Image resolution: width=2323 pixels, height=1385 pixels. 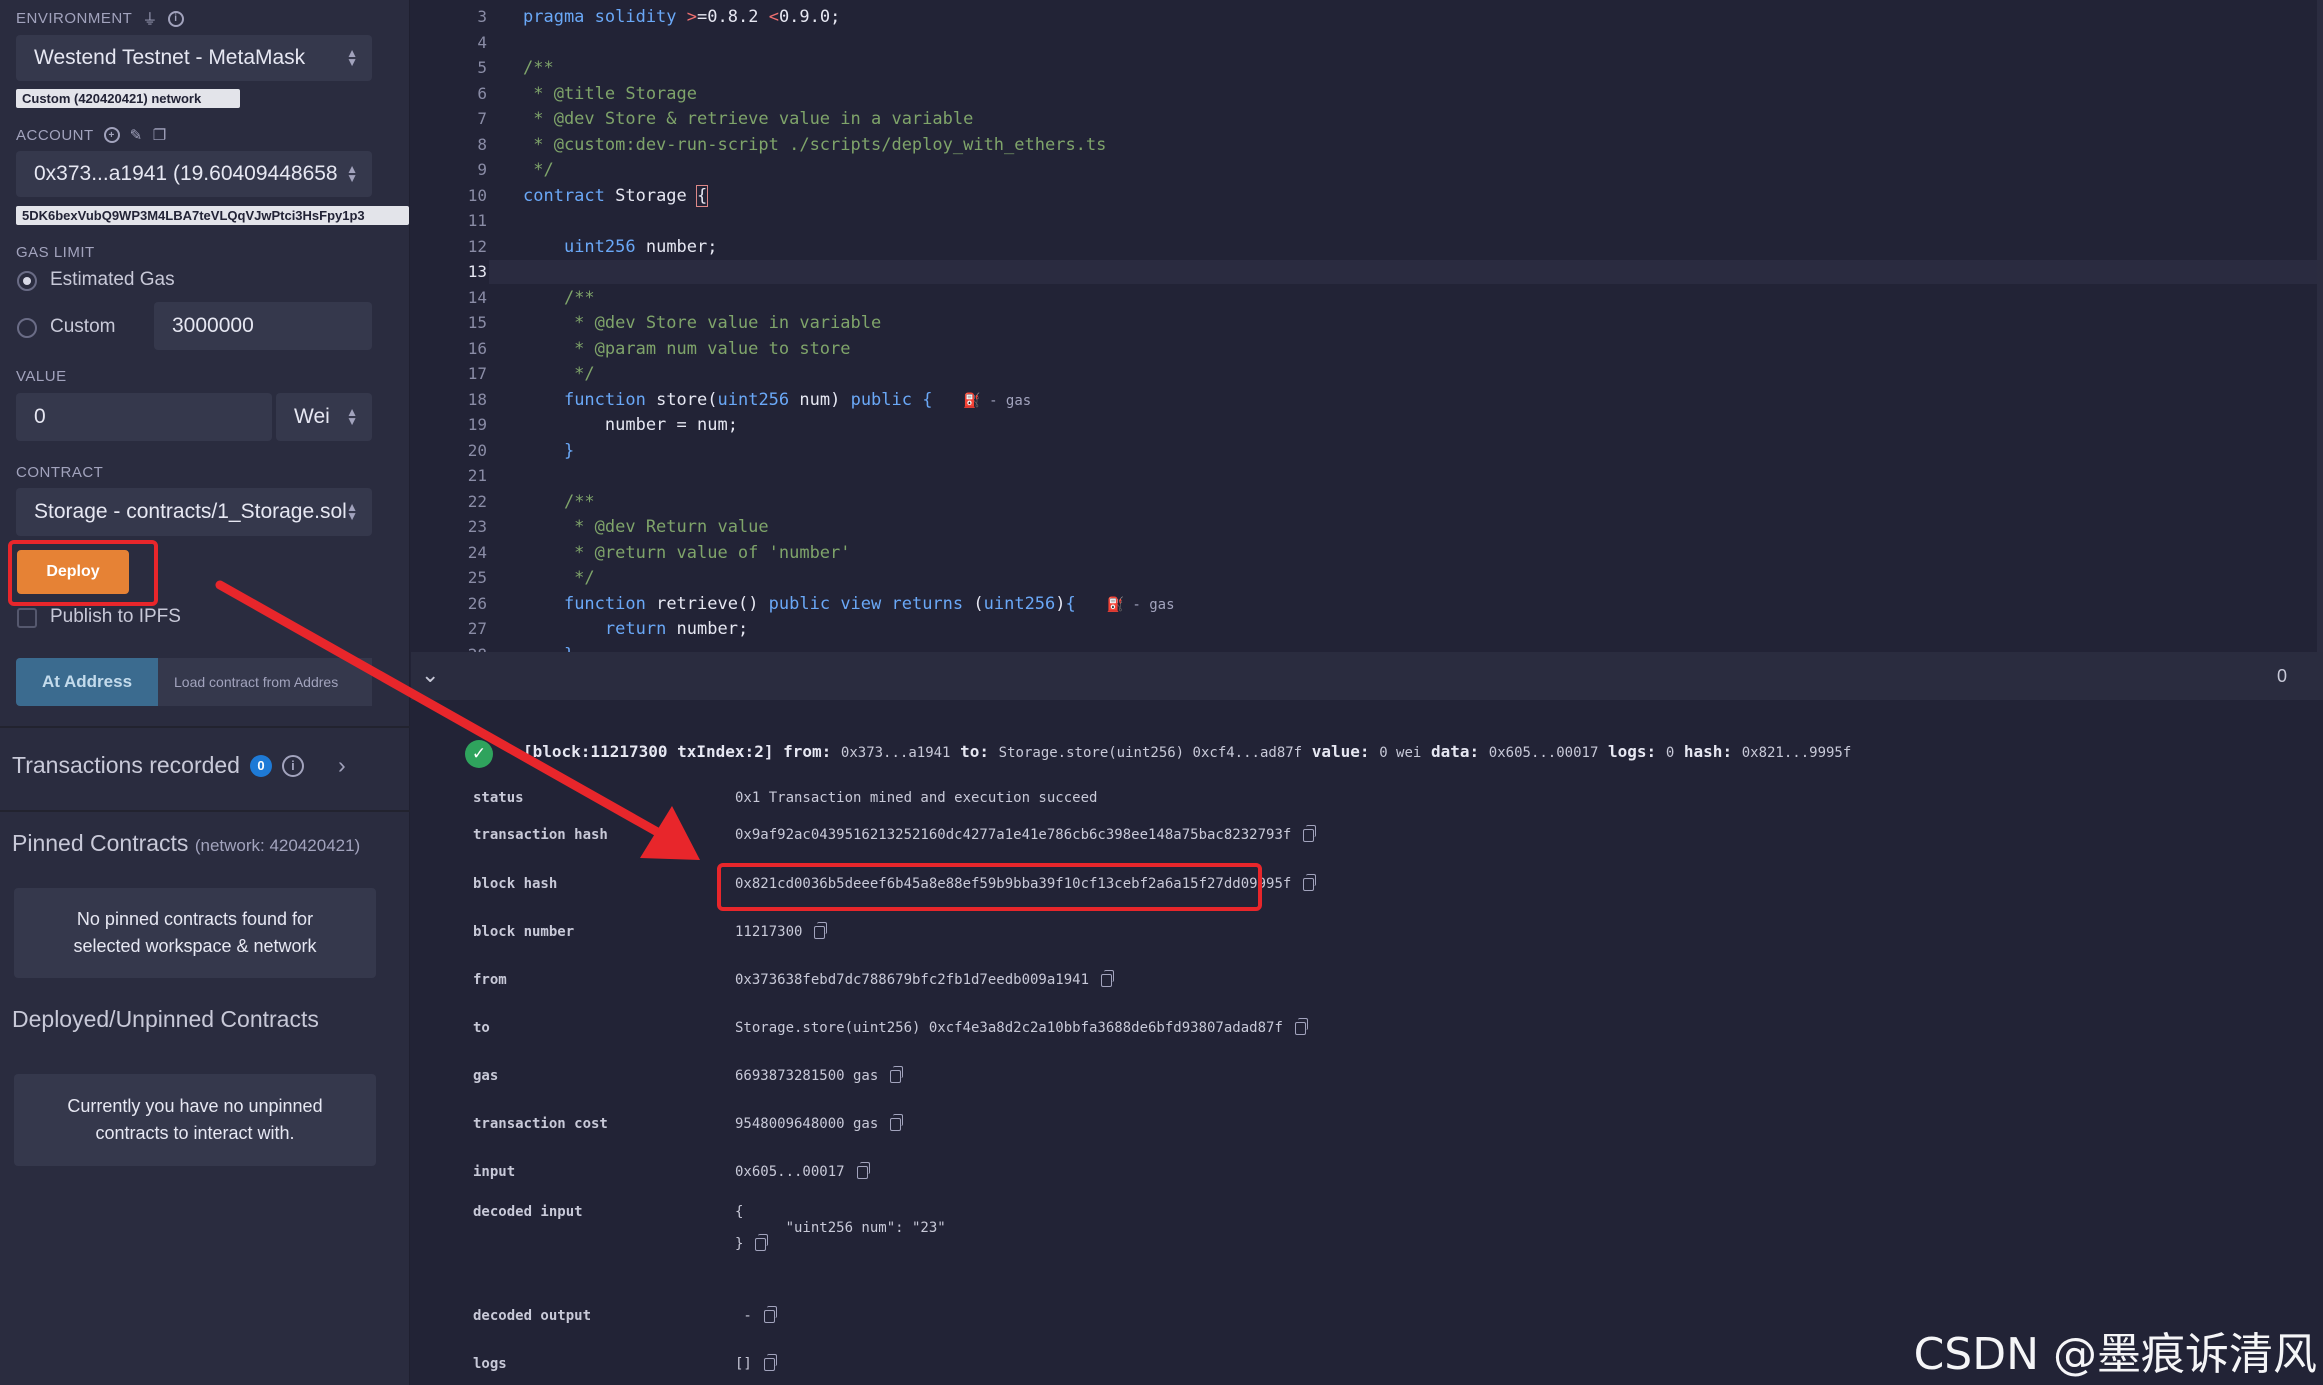 What do you see at coordinates (989, 887) in the screenshot?
I see `block-hash-highlight-box` at bounding box center [989, 887].